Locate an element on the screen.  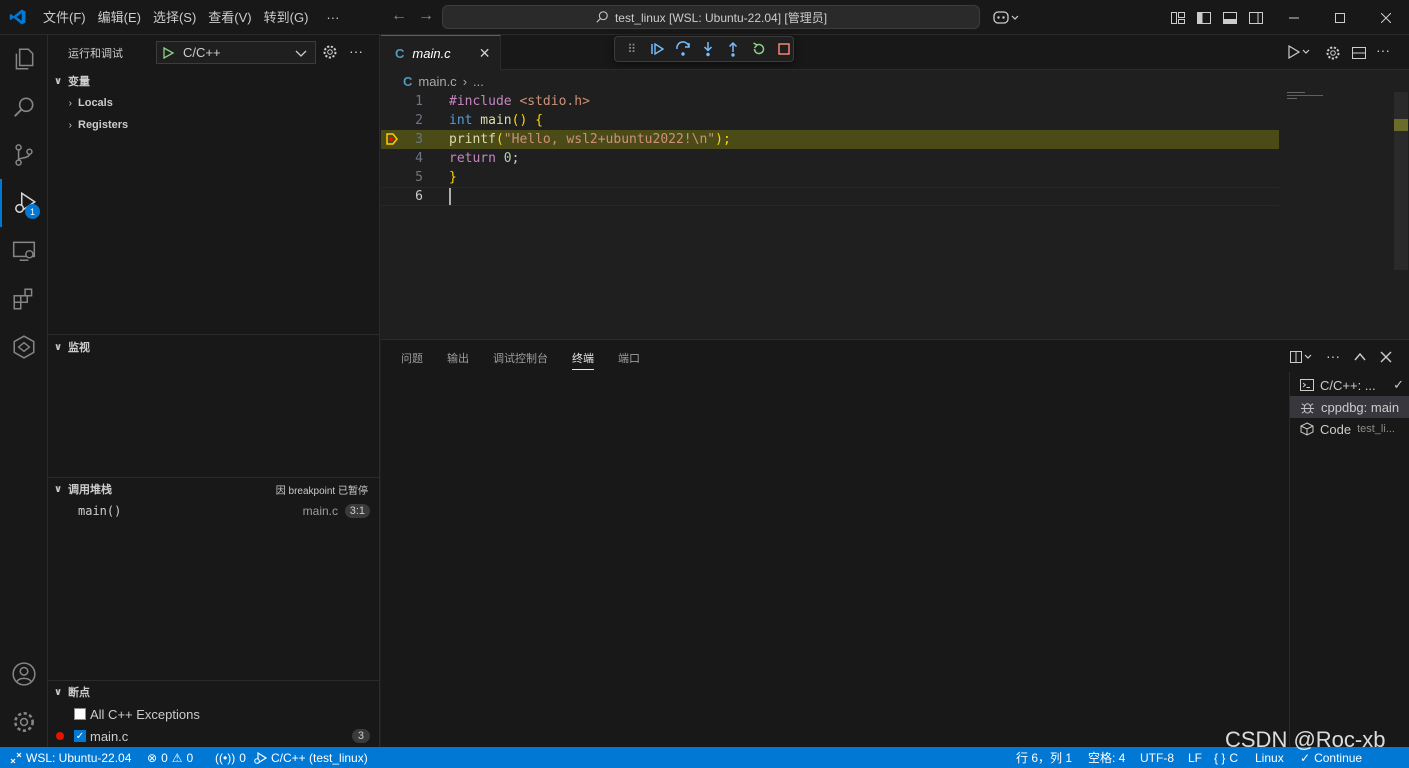
c-file-icon: C is located at coordinates (408, 81).